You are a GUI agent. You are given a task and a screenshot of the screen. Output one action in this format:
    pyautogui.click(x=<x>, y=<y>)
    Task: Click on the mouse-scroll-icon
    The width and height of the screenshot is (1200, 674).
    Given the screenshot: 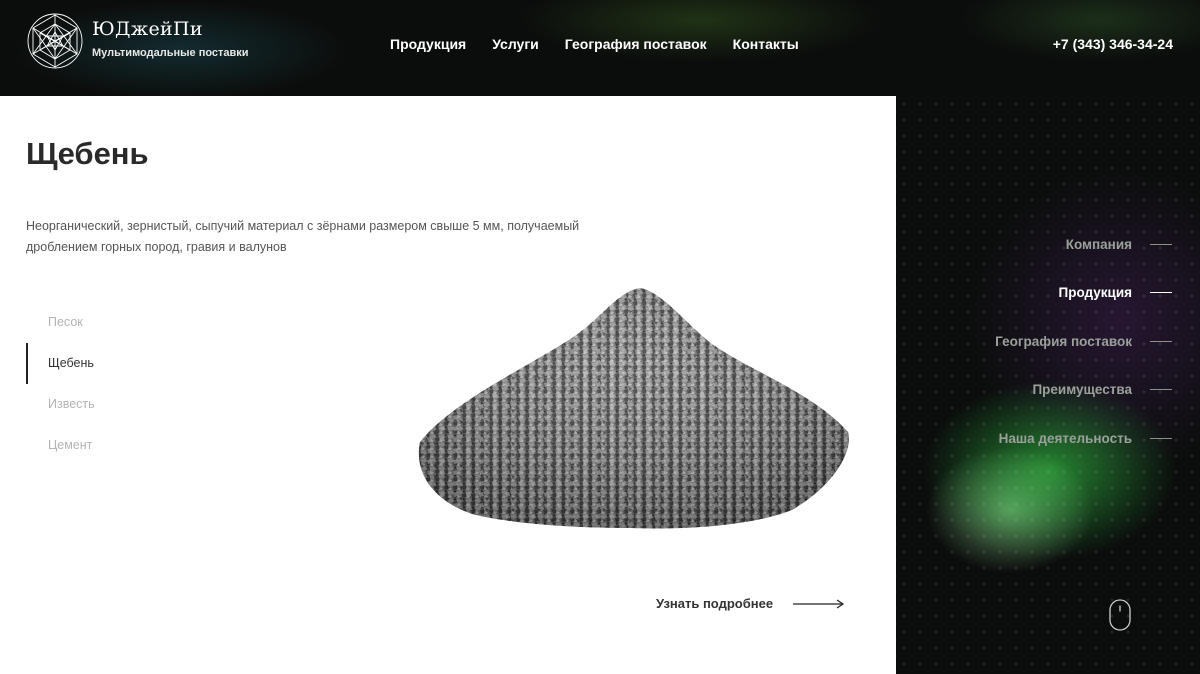 What is the action you would take?
    pyautogui.click(x=1120, y=615)
    